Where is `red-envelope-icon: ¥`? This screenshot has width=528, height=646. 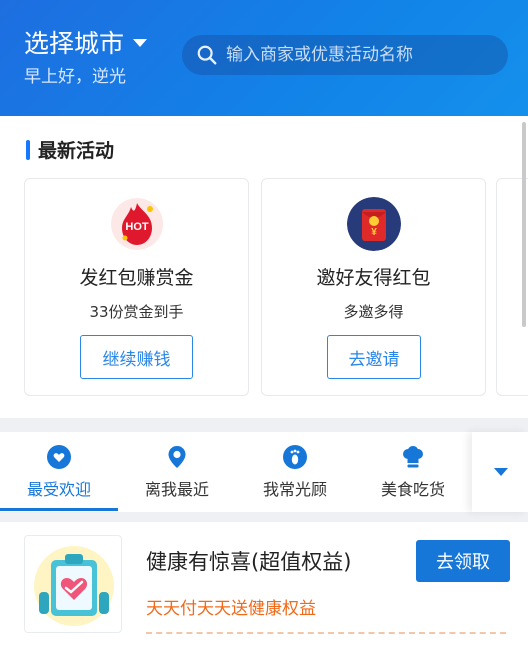 red-envelope-icon: ¥ is located at coordinates (373, 224).